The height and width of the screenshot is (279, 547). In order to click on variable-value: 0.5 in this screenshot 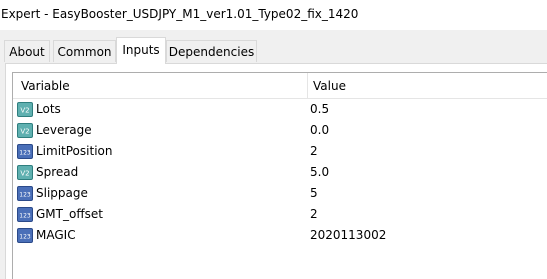, I will do `click(319, 109)`.